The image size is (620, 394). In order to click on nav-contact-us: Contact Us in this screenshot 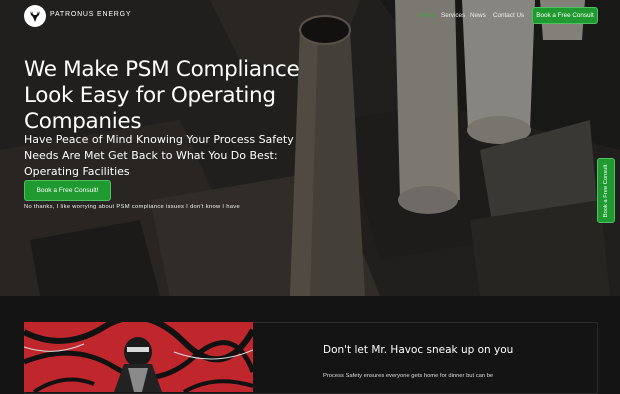, I will do `click(508, 15)`.